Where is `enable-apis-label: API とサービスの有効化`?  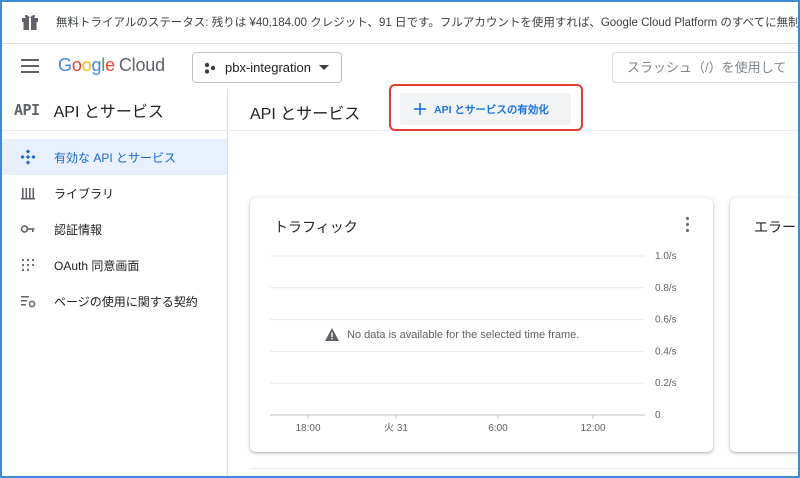
enable-apis-label: API とサービスの有効化 is located at coordinates (491, 109).